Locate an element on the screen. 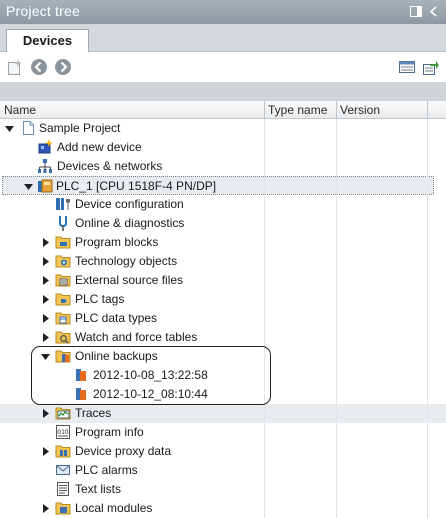  window-title: Project tree is located at coordinates (43, 11).